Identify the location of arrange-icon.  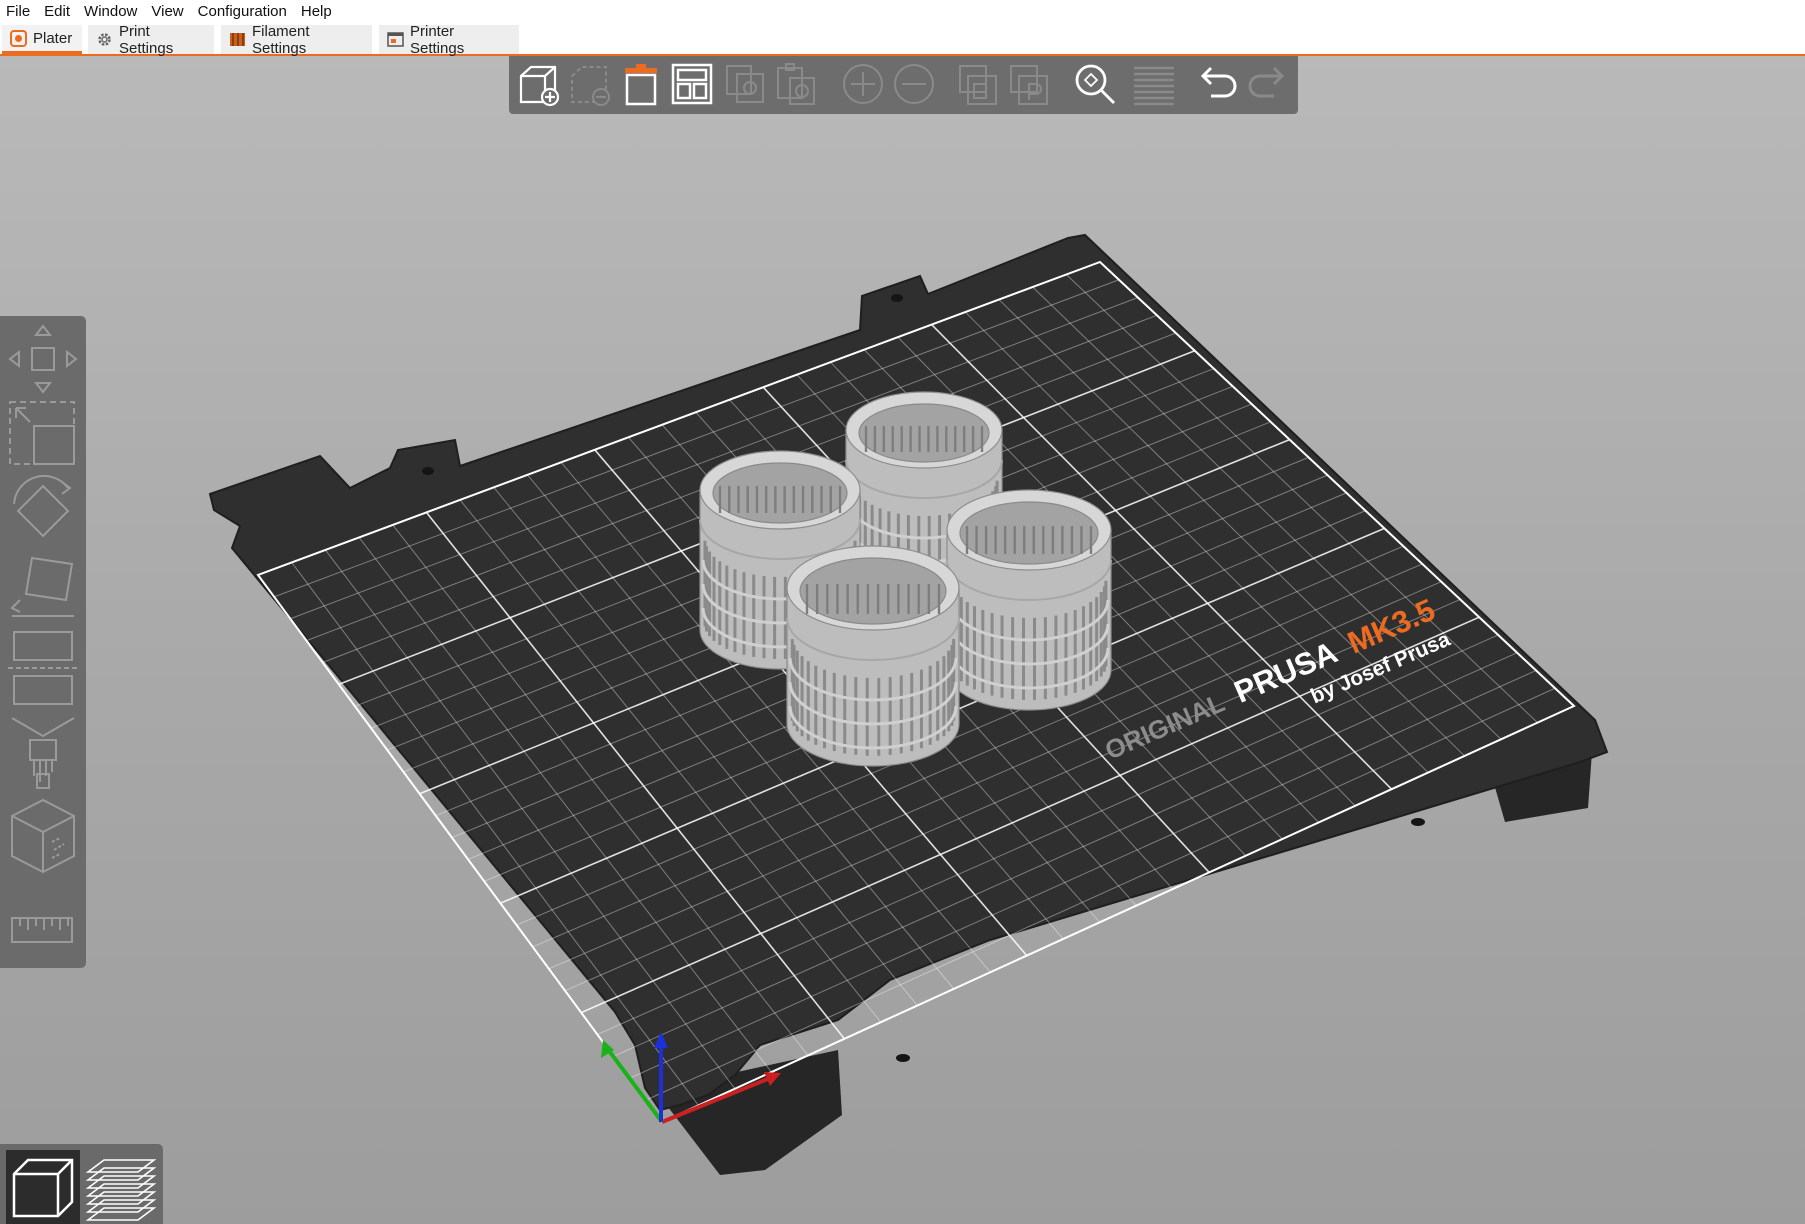
(692, 84).